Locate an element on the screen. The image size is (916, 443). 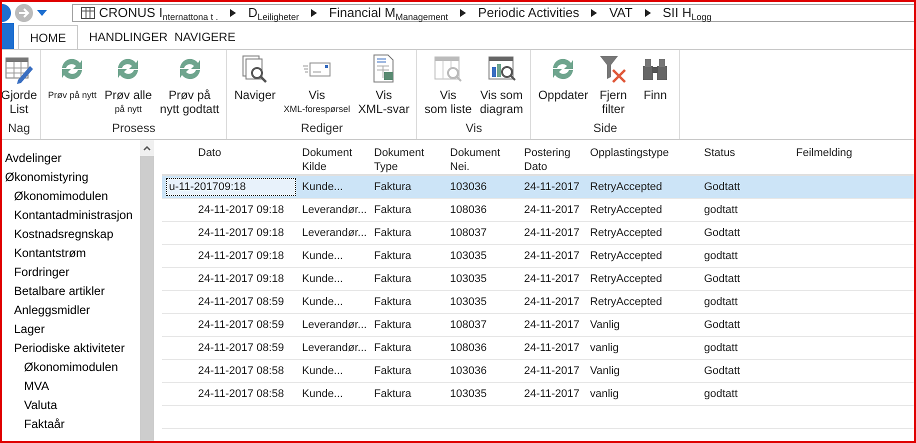
tree-item: Betalbare artikler is located at coordinates (59, 291).